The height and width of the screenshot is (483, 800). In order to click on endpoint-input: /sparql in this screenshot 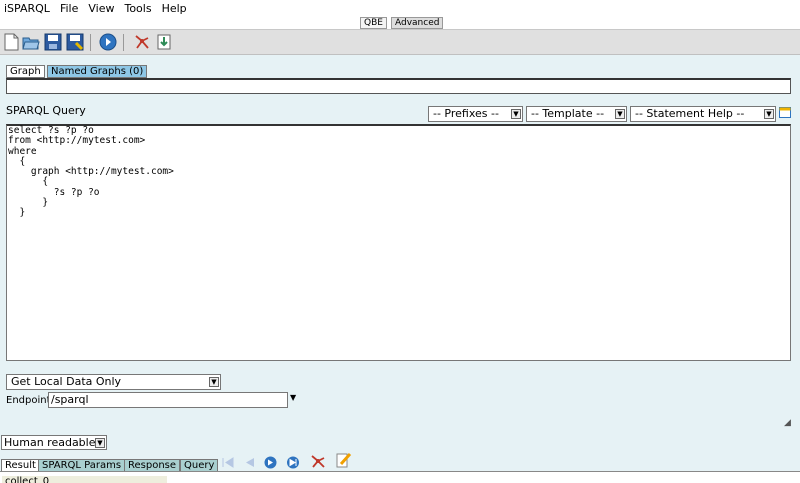, I will do `click(168, 400)`.